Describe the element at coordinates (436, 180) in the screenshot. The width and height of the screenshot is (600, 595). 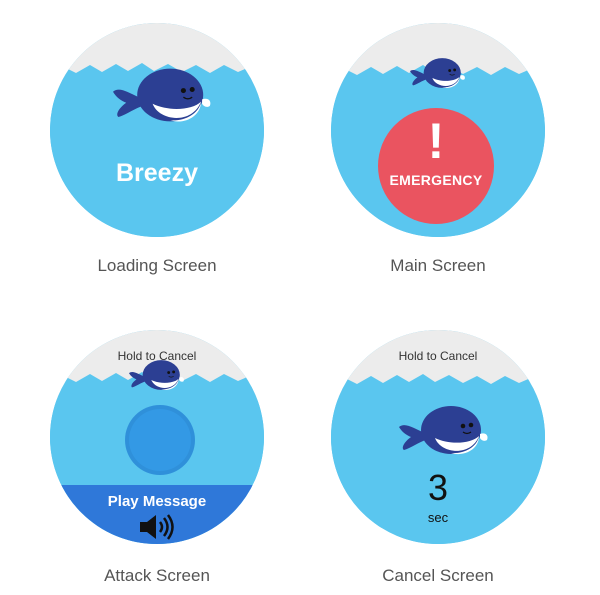
I see `emergency-label: EMERGENCY` at that location.